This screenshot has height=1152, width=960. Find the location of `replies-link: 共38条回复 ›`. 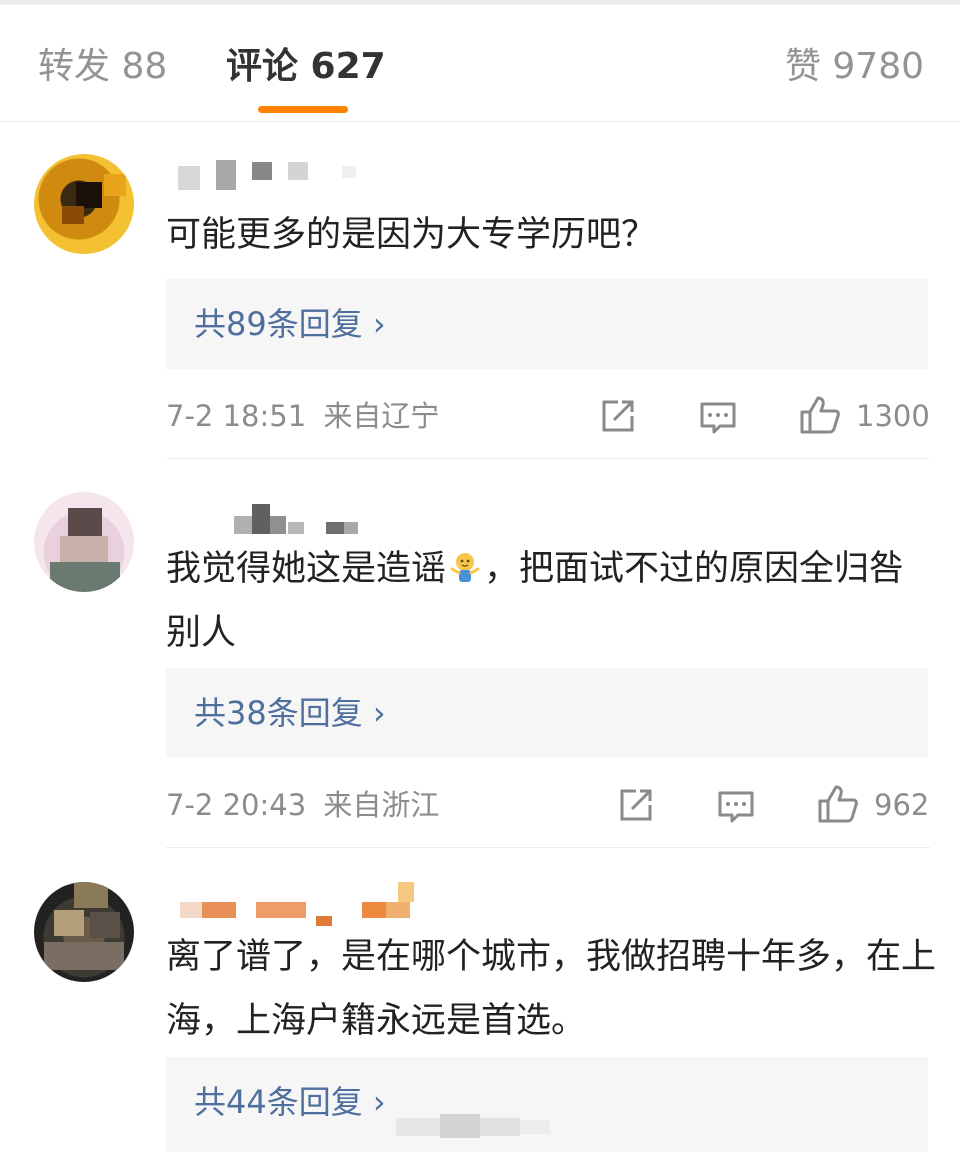

replies-link: 共38条回复 › is located at coordinates (547, 713).